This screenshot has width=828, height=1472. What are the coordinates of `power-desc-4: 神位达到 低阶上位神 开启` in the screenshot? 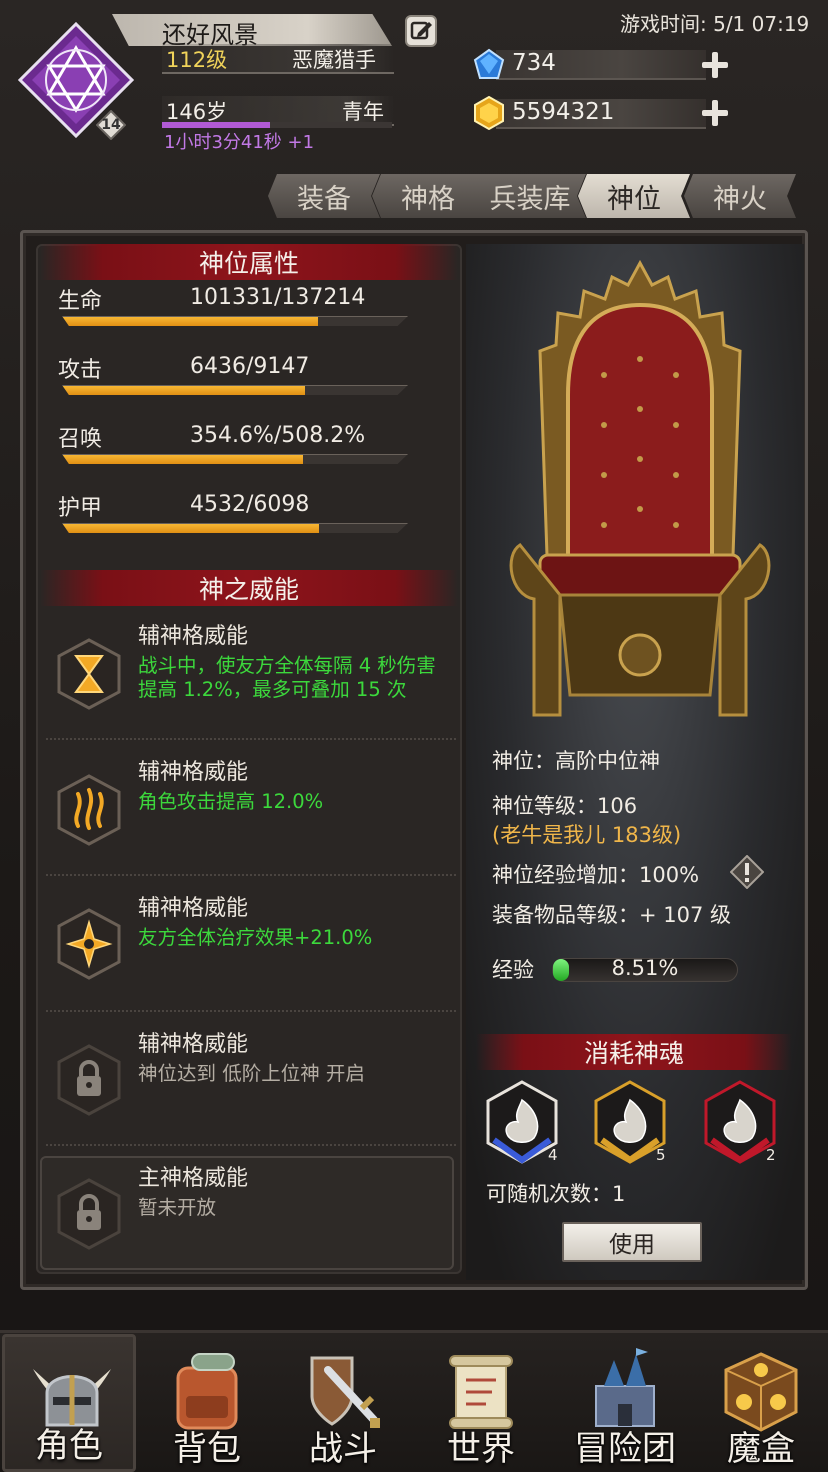 It's located at (251, 1073).